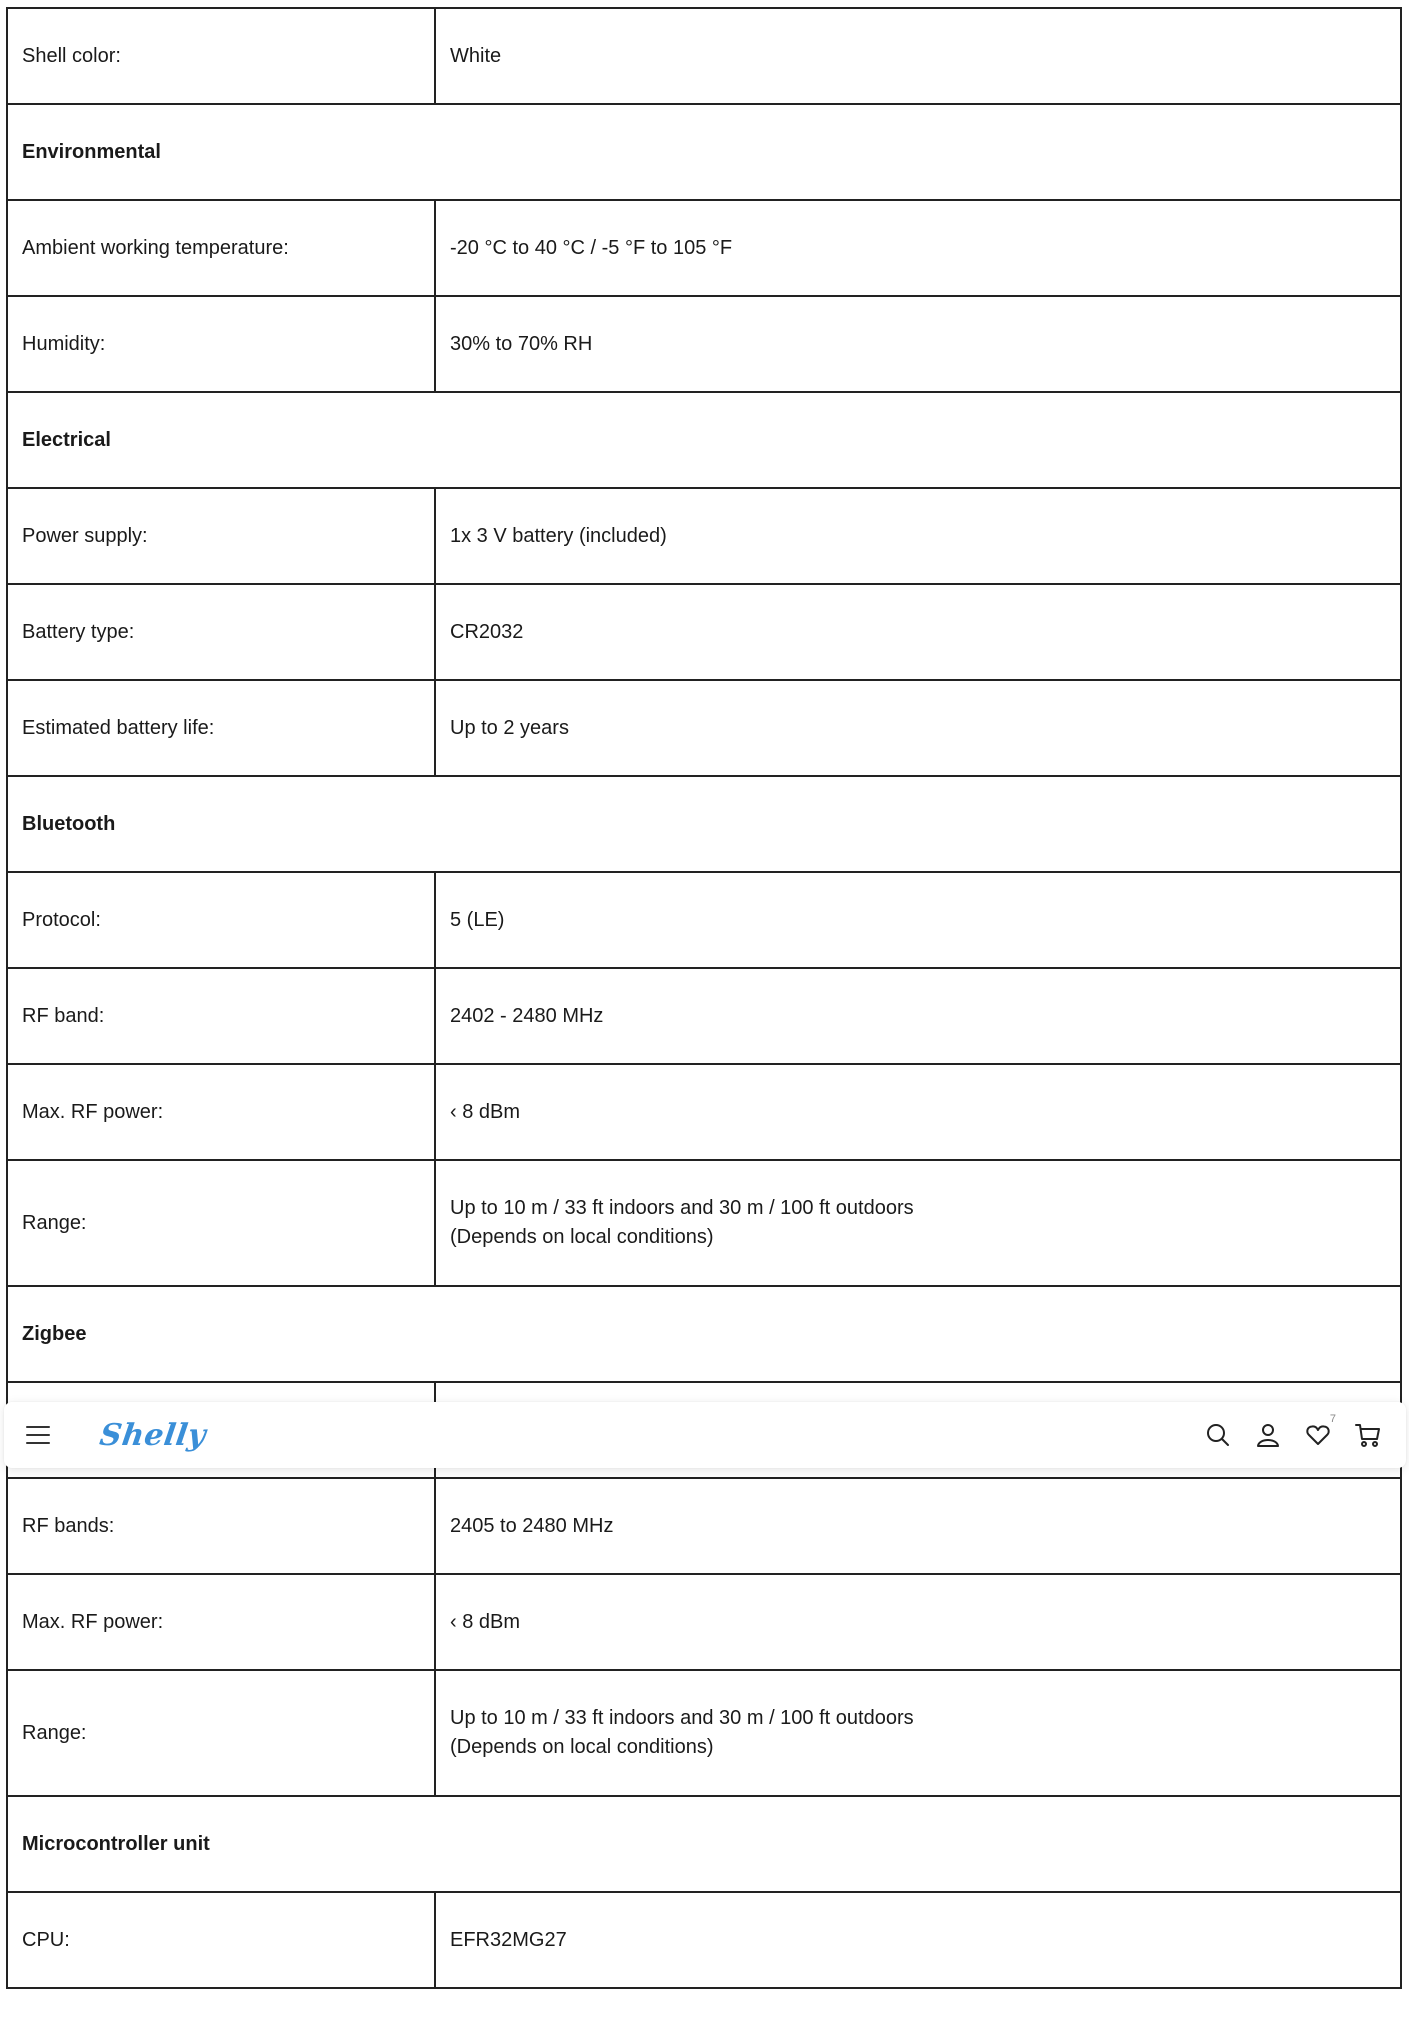 The height and width of the screenshot is (2020, 1409). I want to click on spec-row: Shell color: White, so click(704, 56).